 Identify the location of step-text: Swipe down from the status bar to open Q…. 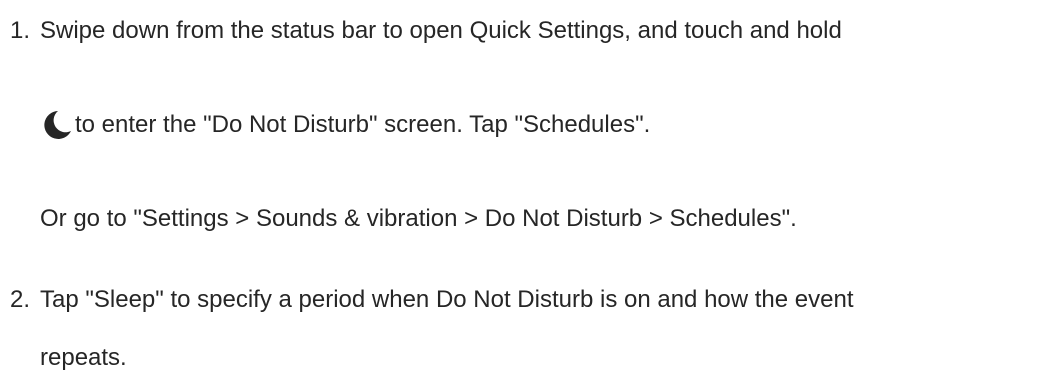
(441, 30).